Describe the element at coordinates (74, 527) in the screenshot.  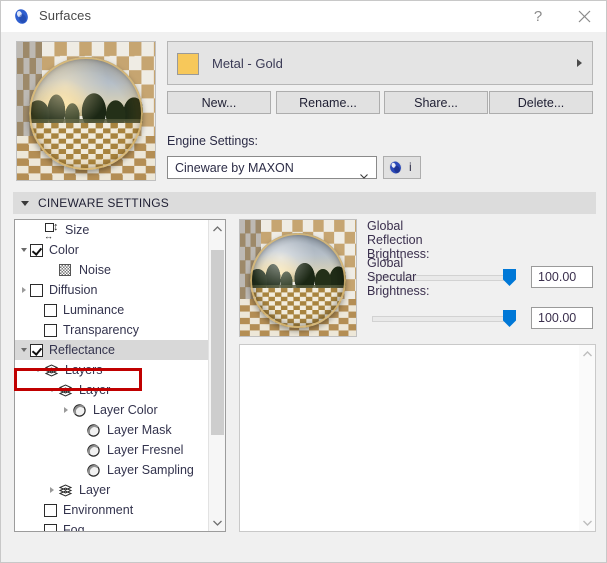
I see `tree-item-label: Fog` at that location.